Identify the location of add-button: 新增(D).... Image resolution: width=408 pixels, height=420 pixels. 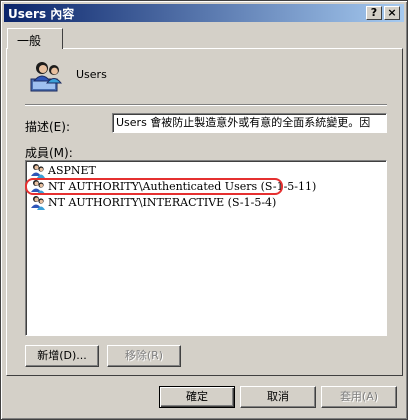
(62, 356).